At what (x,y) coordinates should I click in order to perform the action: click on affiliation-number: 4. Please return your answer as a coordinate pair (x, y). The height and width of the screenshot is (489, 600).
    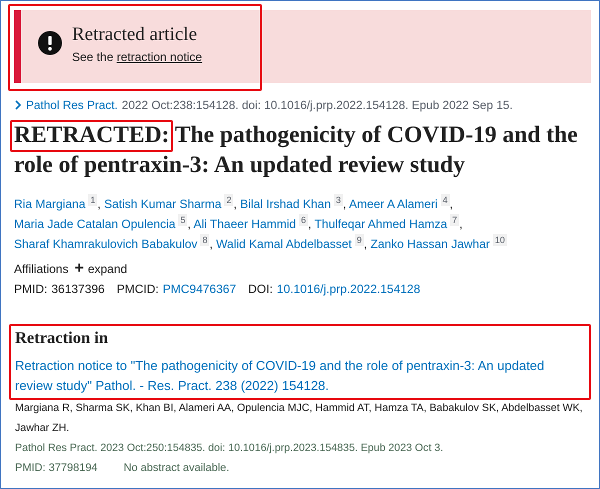
    Looking at the image, I should click on (445, 200).